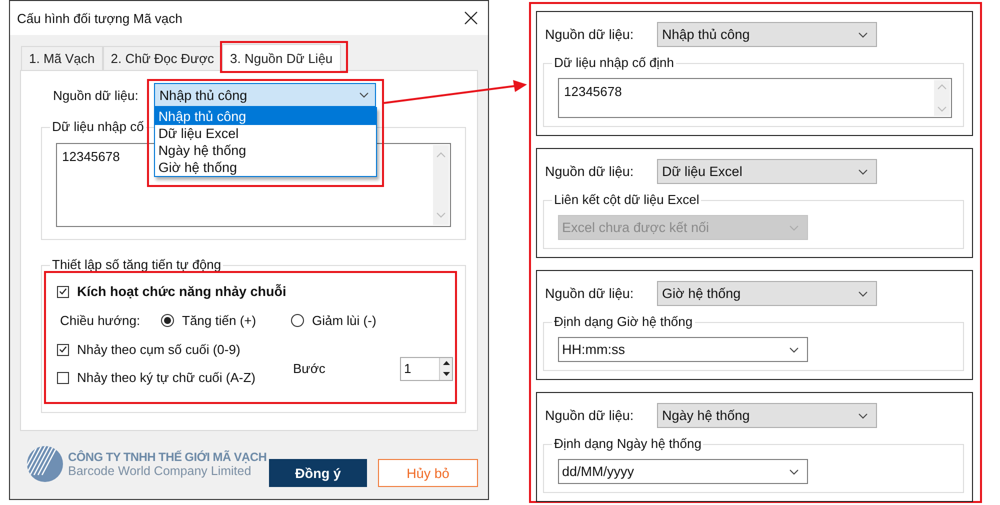  Describe the element at coordinates (101, 320) in the screenshot. I see `field-label: Chiều hướng:` at that location.